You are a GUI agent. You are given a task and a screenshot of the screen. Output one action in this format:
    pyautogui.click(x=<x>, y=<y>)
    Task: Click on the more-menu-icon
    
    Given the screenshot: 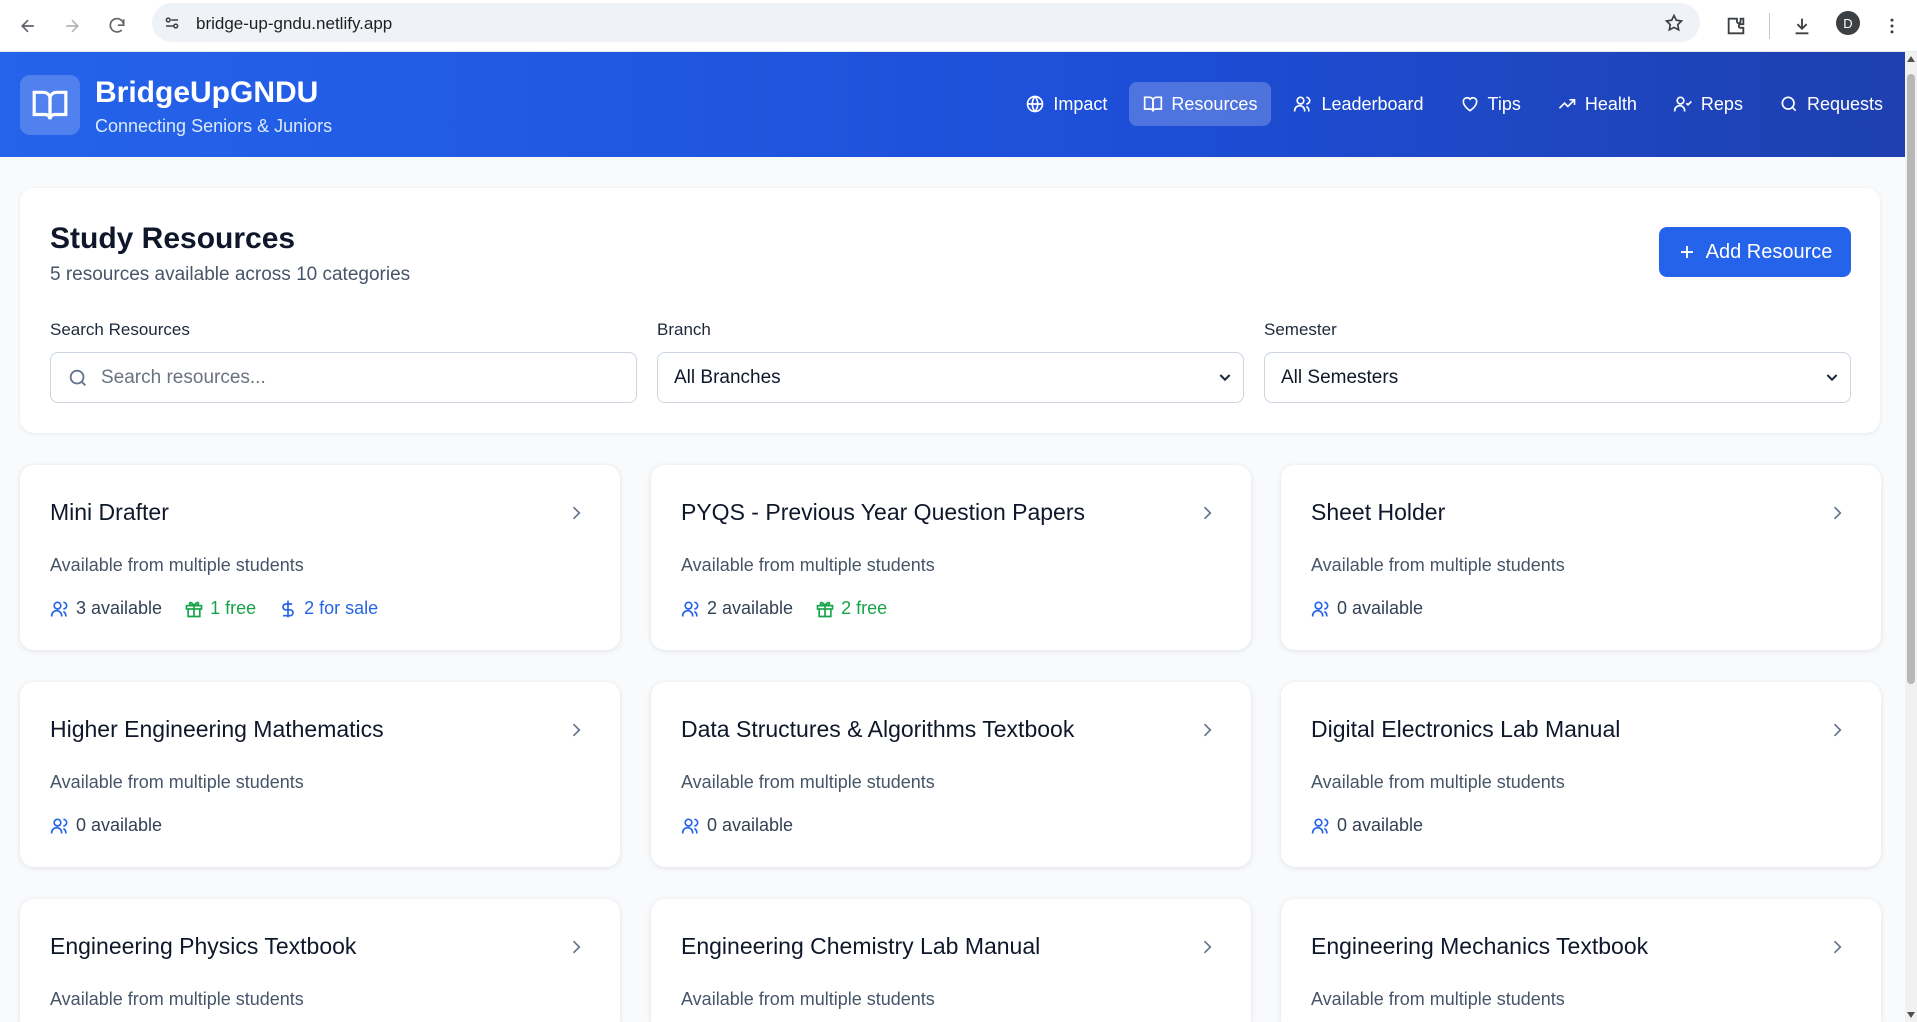 What is the action you would take?
    pyautogui.click(x=1892, y=26)
    